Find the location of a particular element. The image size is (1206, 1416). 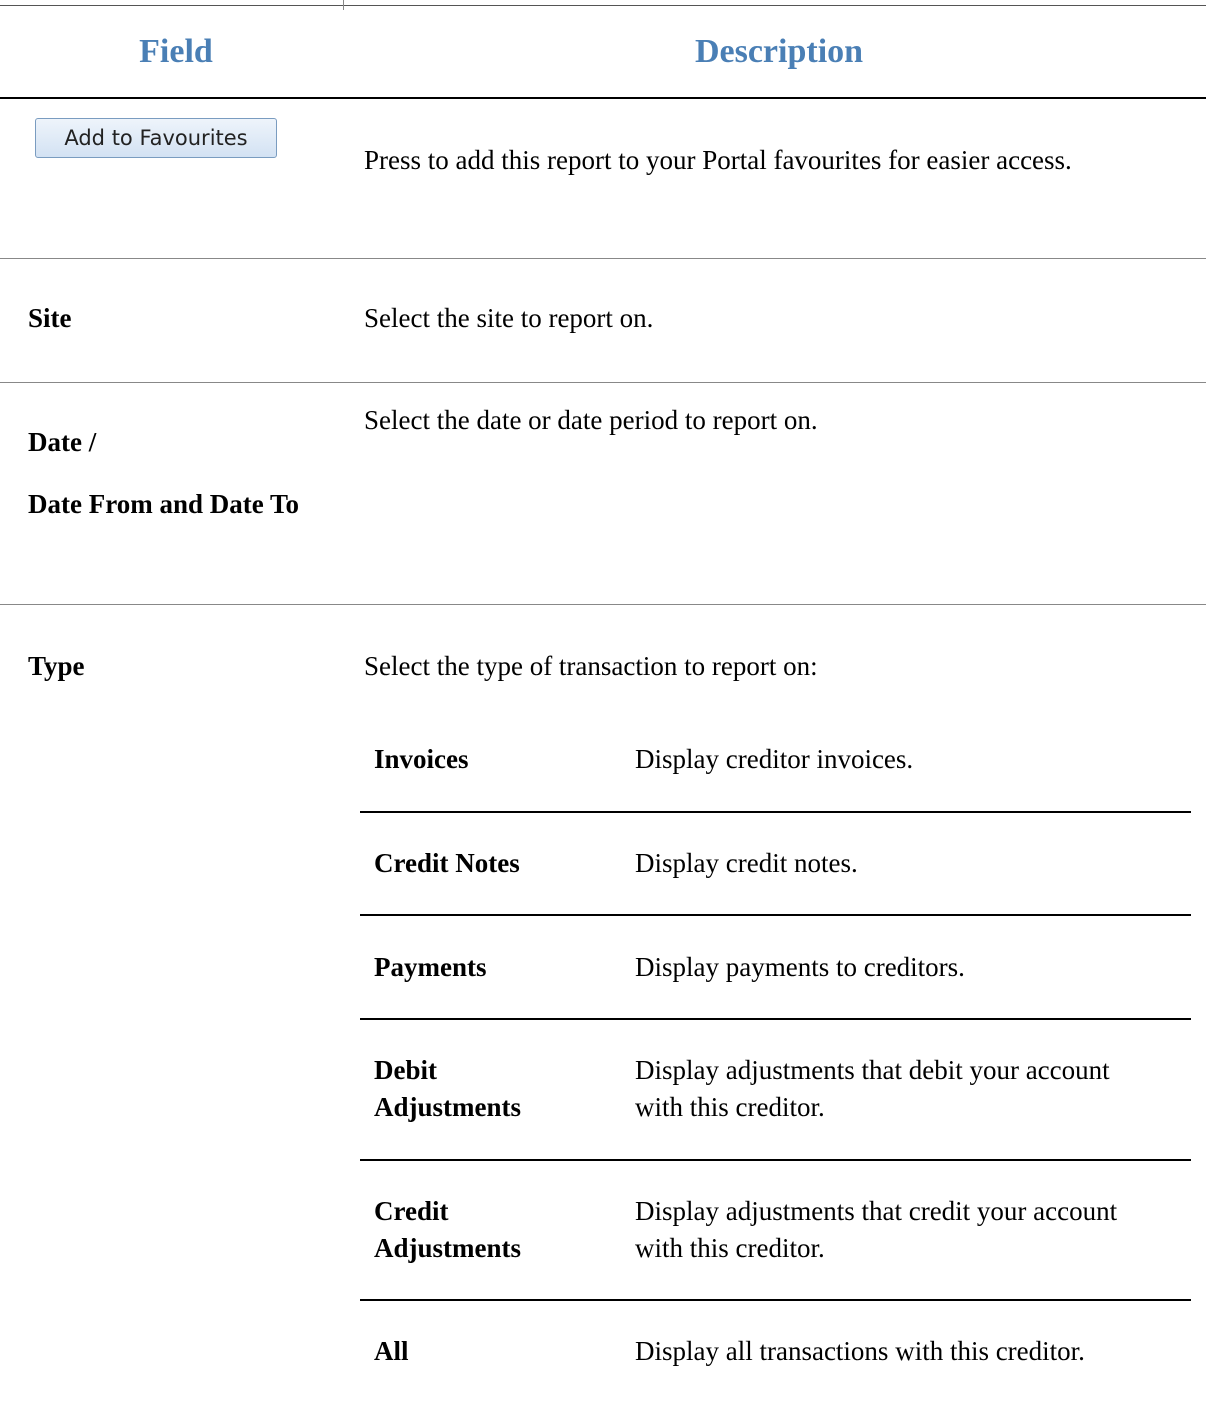

top-rule is located at coordinates (603, 5).